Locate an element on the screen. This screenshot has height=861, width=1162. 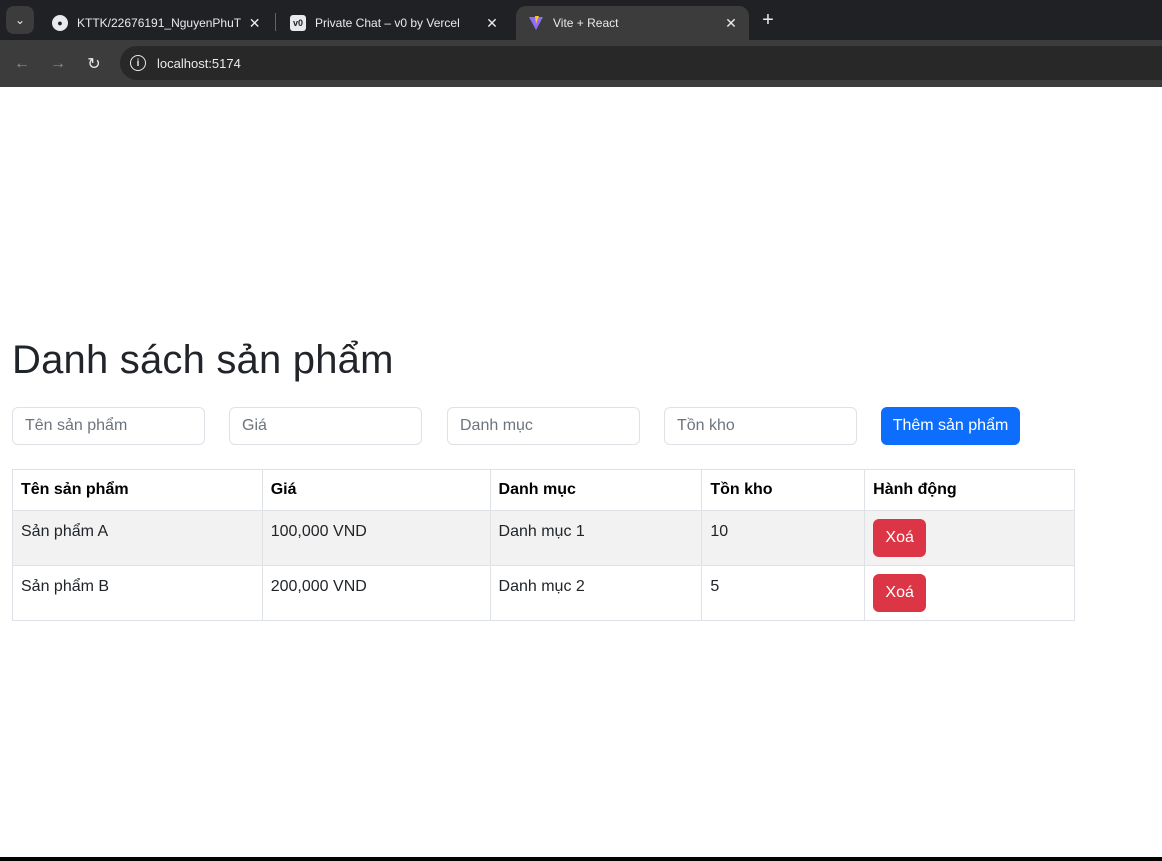
cell-category: Danh mục 2 is located at coordinates (596, 593).